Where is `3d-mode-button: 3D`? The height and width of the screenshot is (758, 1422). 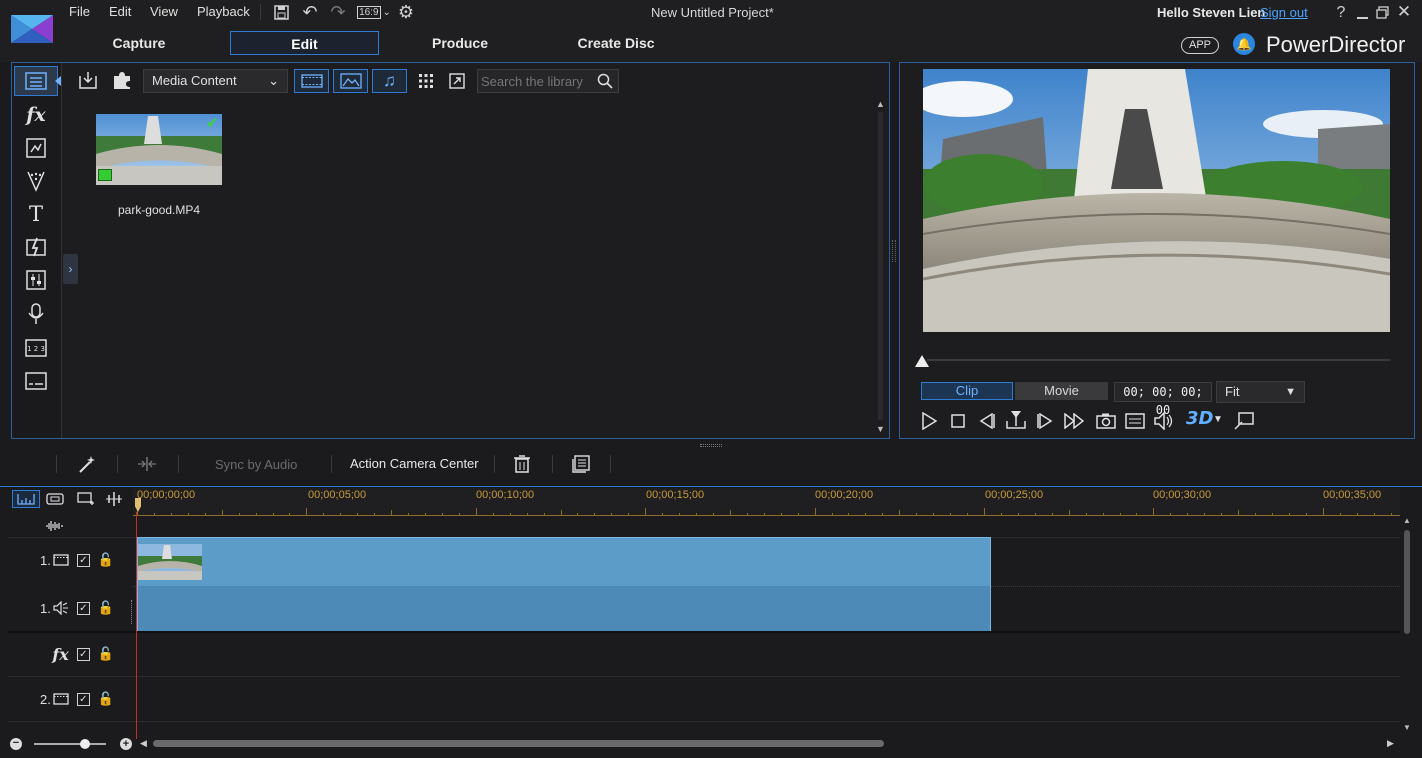 3d-mode-button: 3D is located at coordinates (1199, 418).